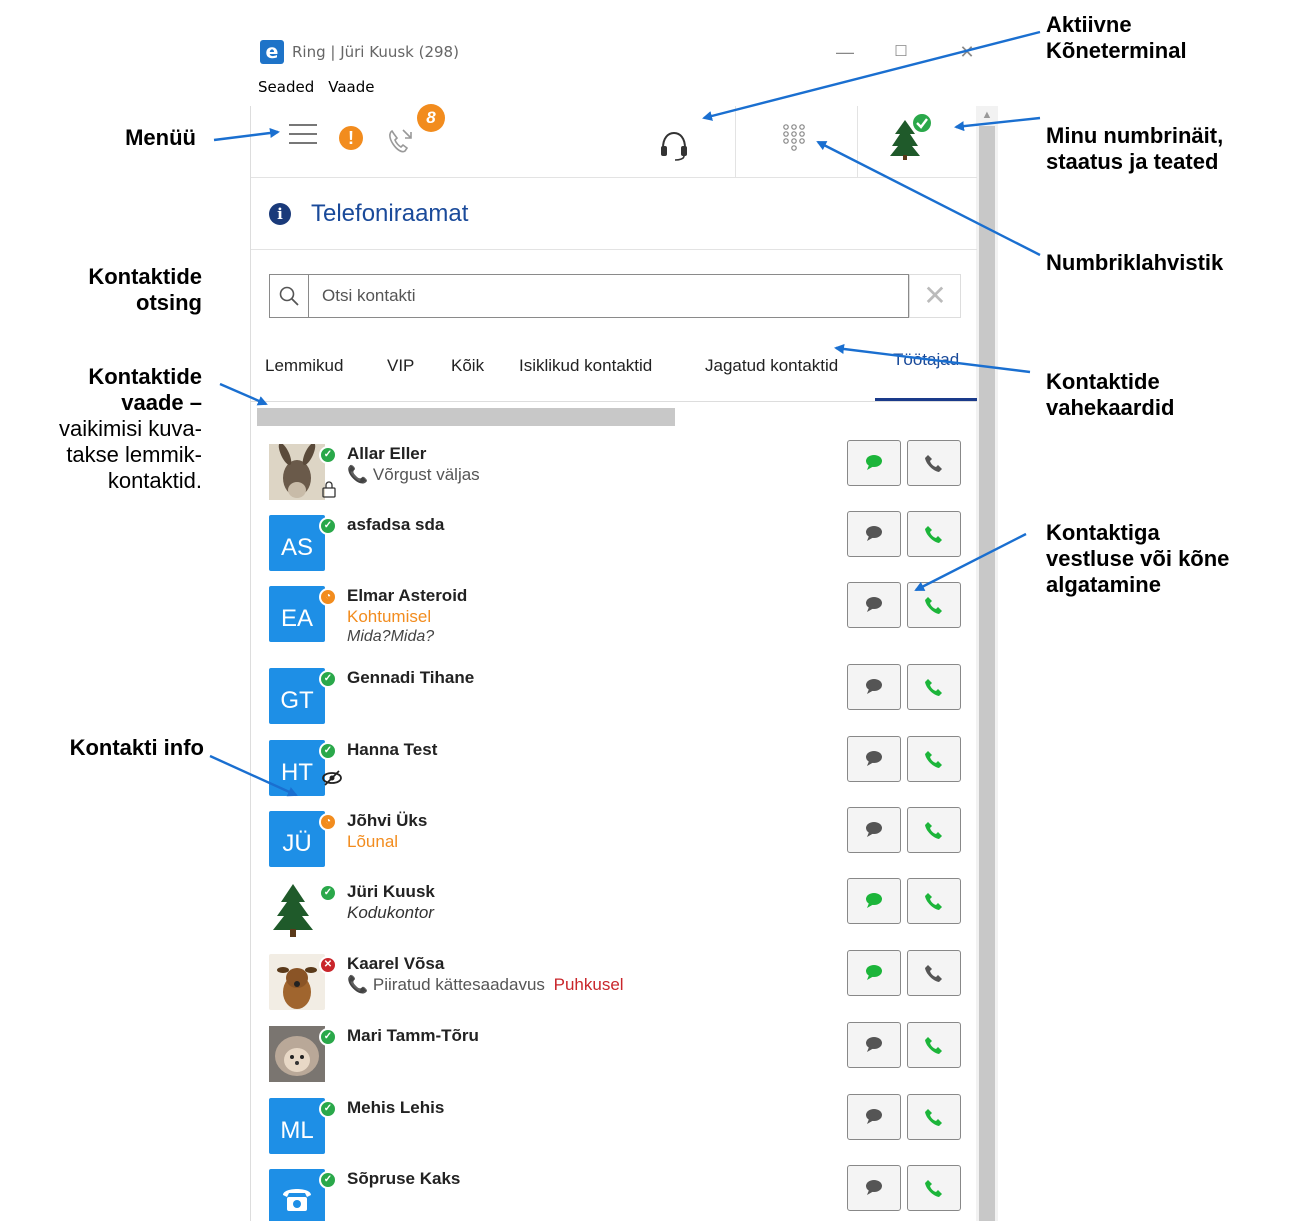 The image size is (1298, 1221). Describe the element at coordinates (303, 136) in the screenshot. I see `hamburger-icon` at that location.